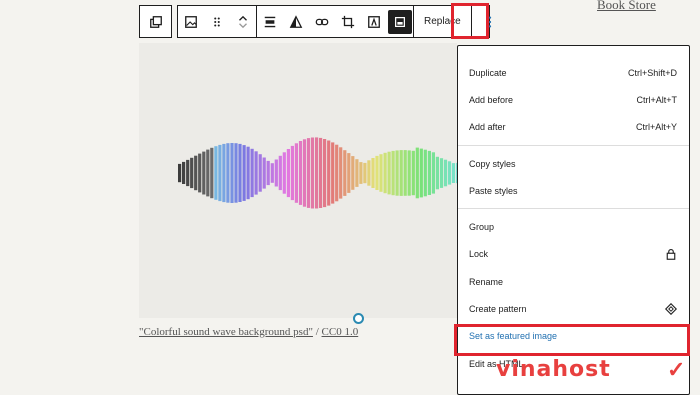 Image resolution: width=700 pixels, height=395 pixels. What do you see at coordinates (656, 127) in the screenshot?
I see `menu-shortcut: Ctrl+Alt+Y` at bounding box center [656, 127].